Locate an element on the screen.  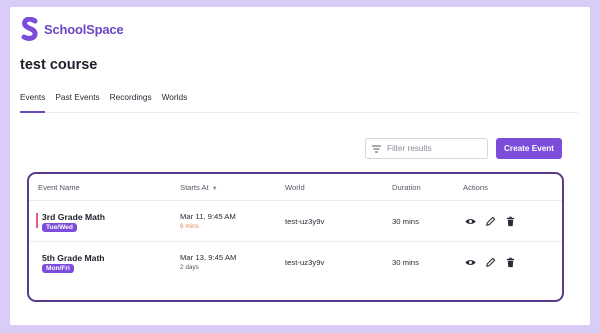
create-event-button: Create Event is located at coordinates (529, 148).